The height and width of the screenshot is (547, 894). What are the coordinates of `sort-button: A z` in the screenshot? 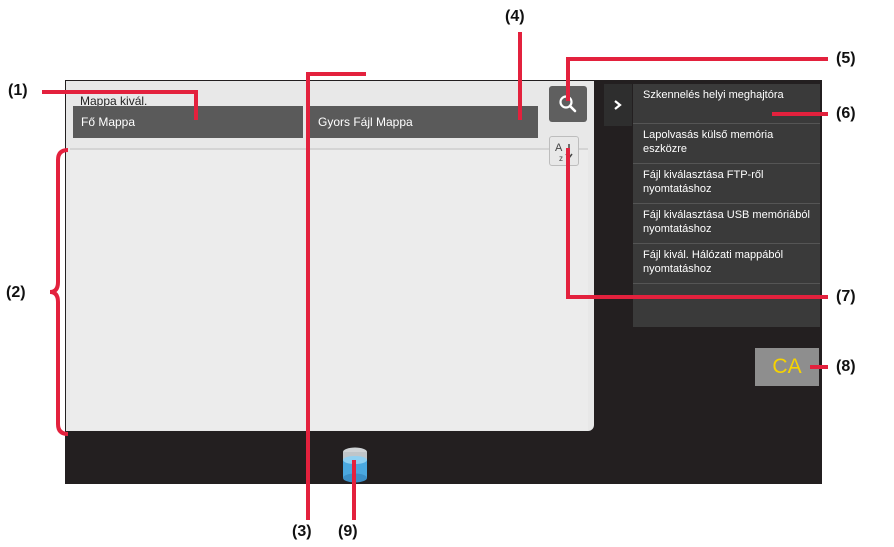 It's located at (564, 151).